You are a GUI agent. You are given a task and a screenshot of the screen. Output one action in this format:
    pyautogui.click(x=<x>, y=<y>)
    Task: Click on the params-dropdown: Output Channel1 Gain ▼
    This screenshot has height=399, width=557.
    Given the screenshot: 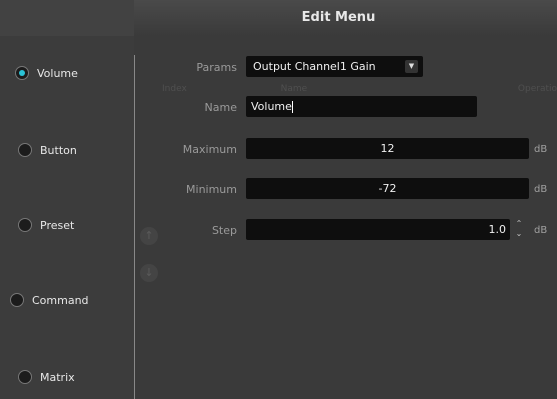 What is the action you would take?
    pyautogui.click(x=334, y=66)
    